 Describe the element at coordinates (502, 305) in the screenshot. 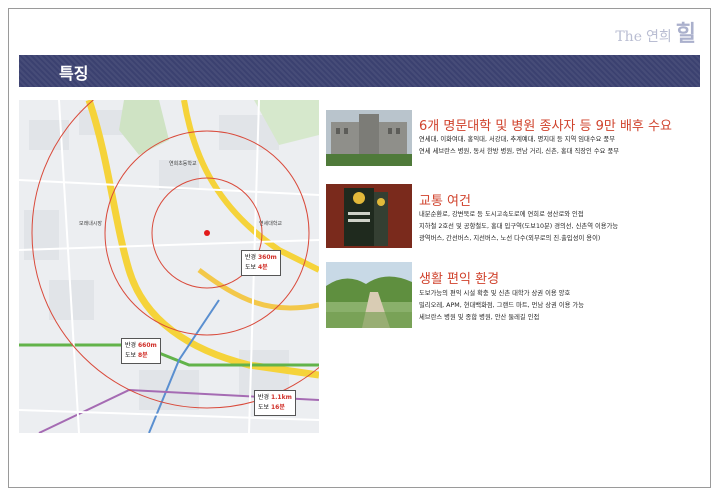

I see `feature-line: 밀리오레, APM, 현대백화점, 그랜드 마트, 먼남 상권 이용 가능` at that location.